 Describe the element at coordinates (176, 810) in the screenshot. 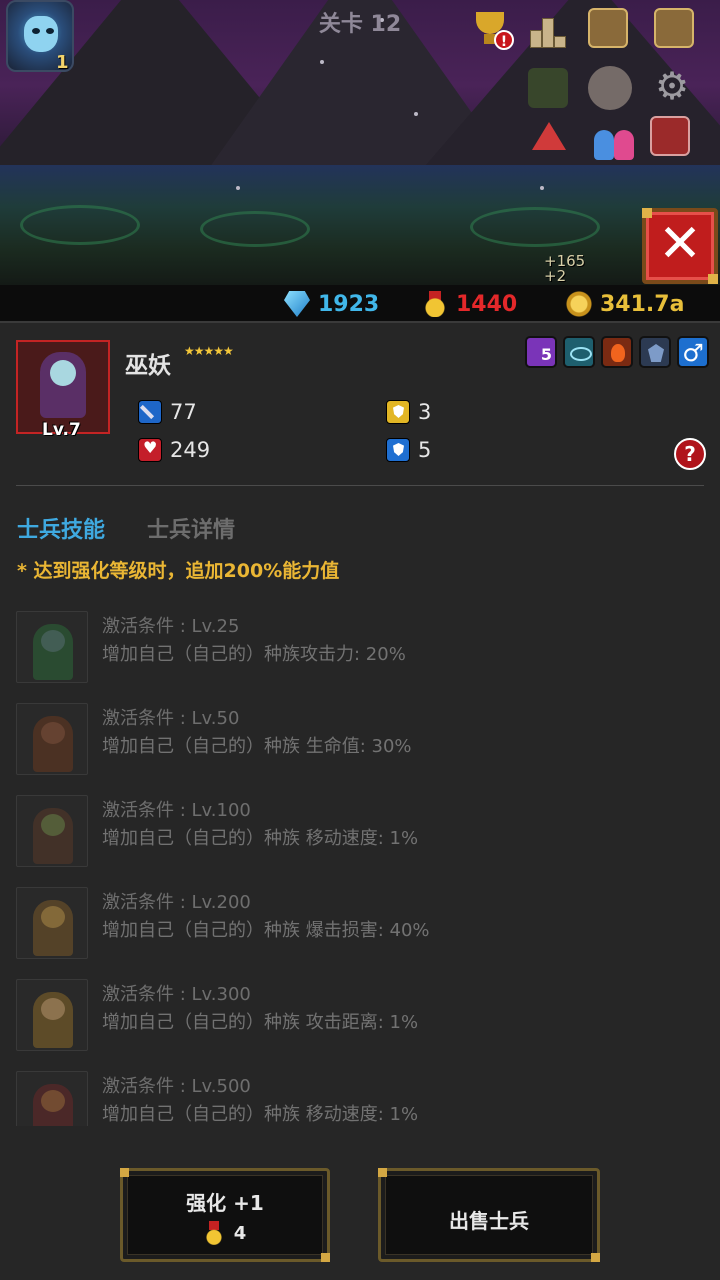

I see `skill-condition: 激活条件 : Lv.100` at that location.